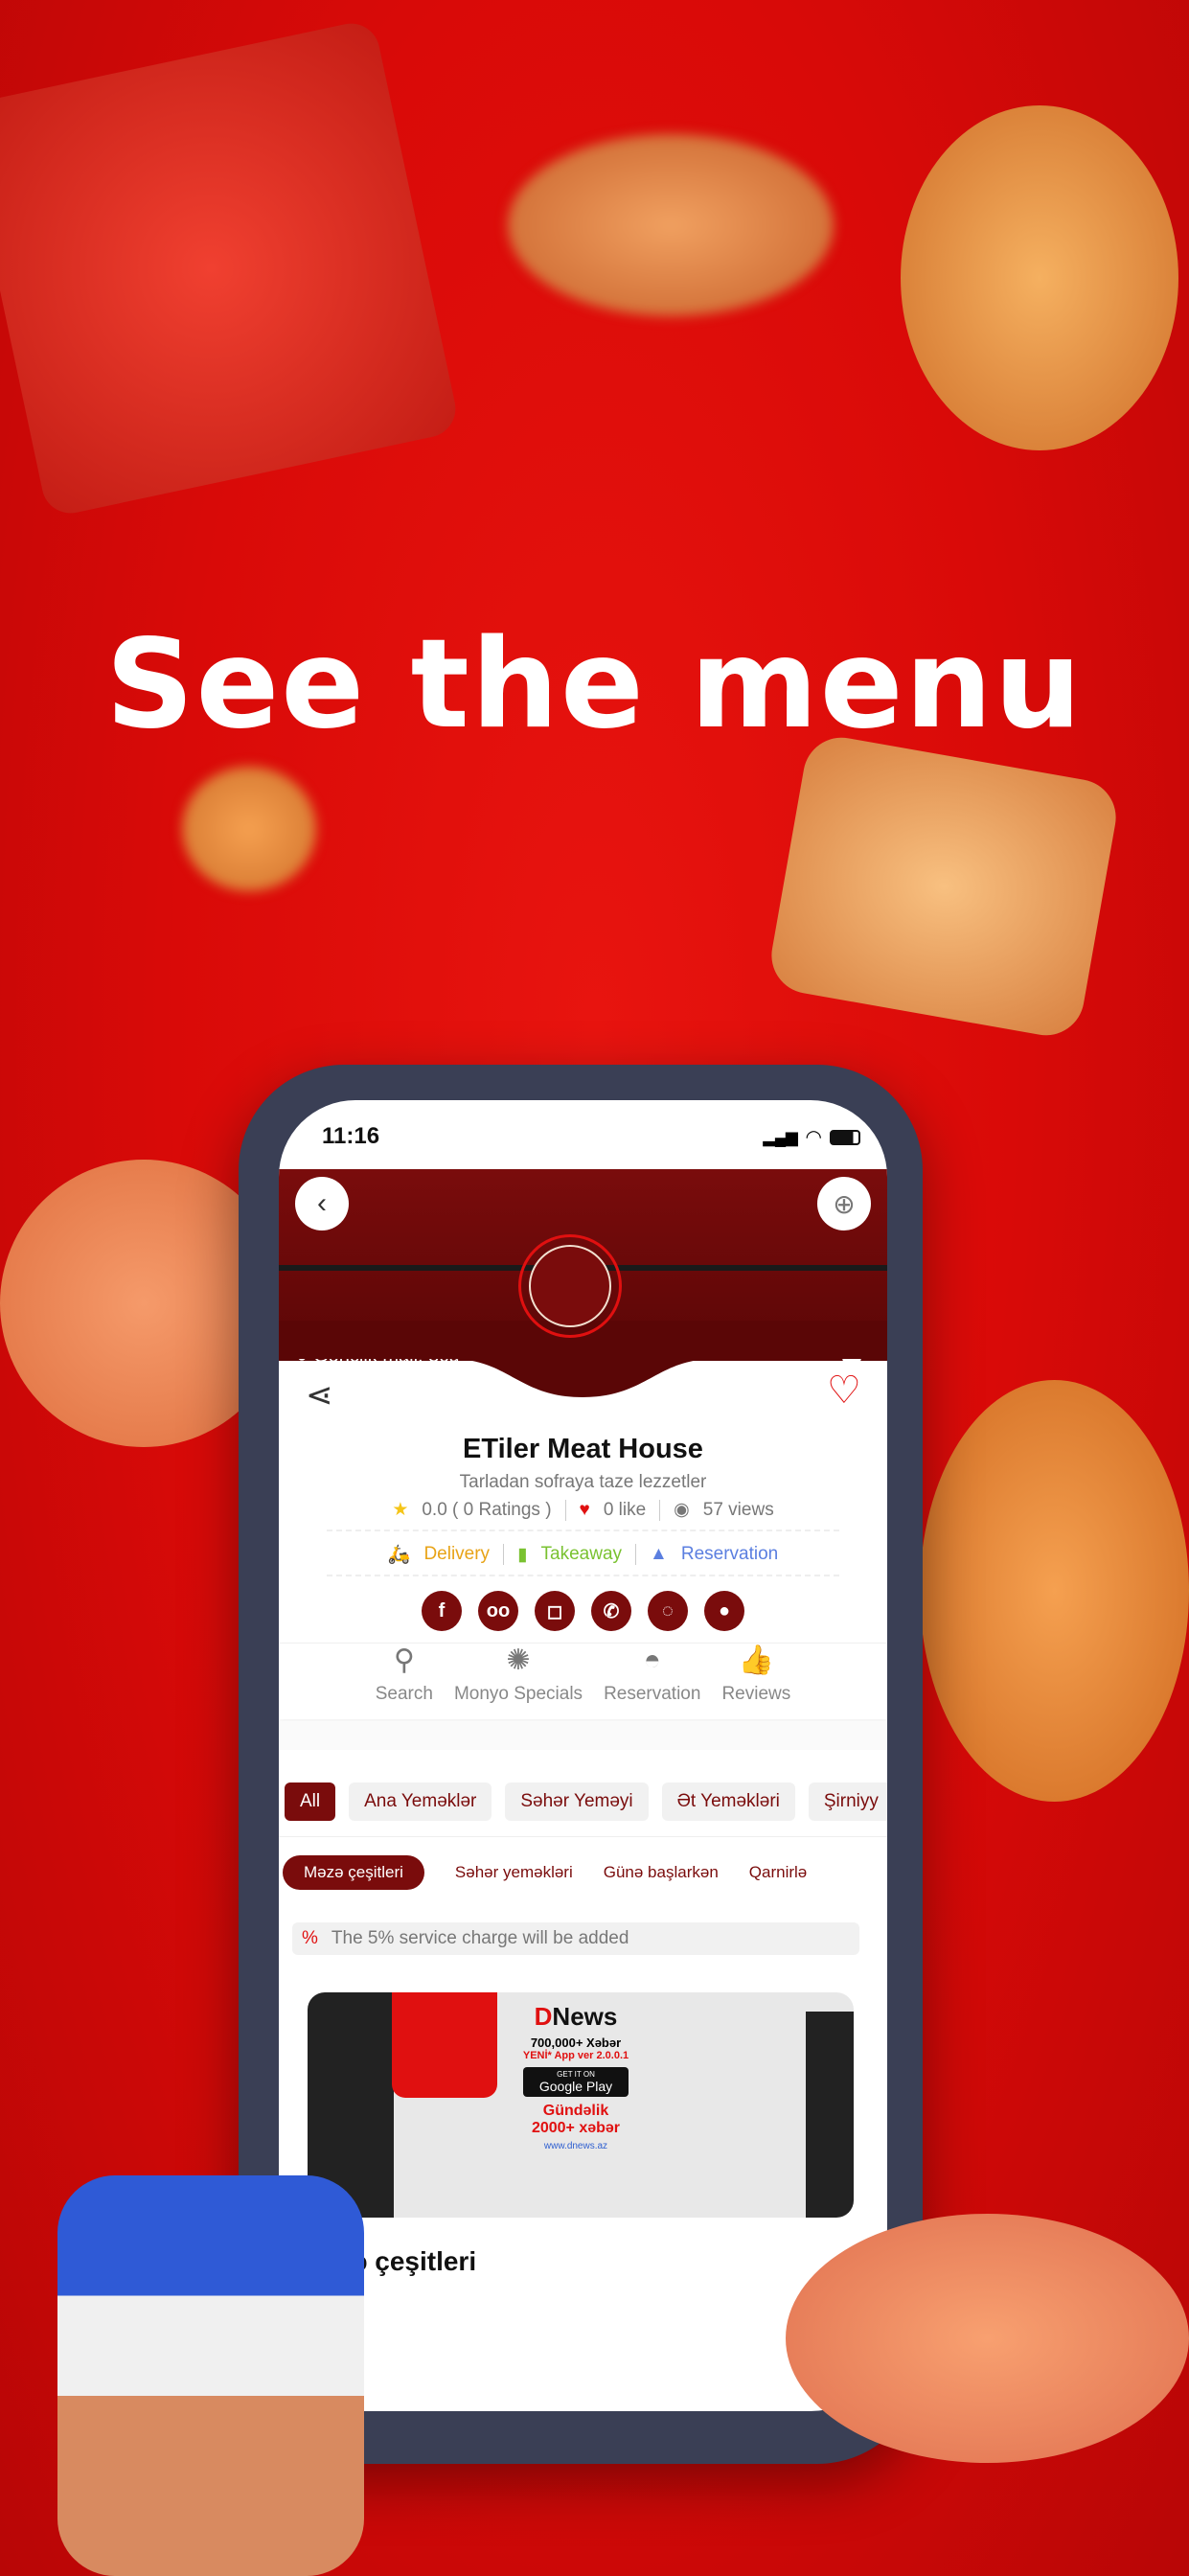 The image size is (1189, 2576). Describe the element at coordinates (319, 1395) in the screenshot. I see `share-icon: ⋖` at that location.